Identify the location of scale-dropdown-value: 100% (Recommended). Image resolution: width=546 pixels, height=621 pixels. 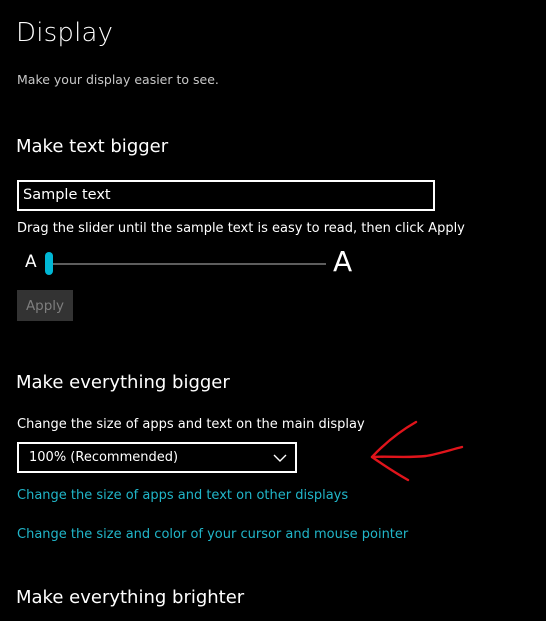
(104, 457).